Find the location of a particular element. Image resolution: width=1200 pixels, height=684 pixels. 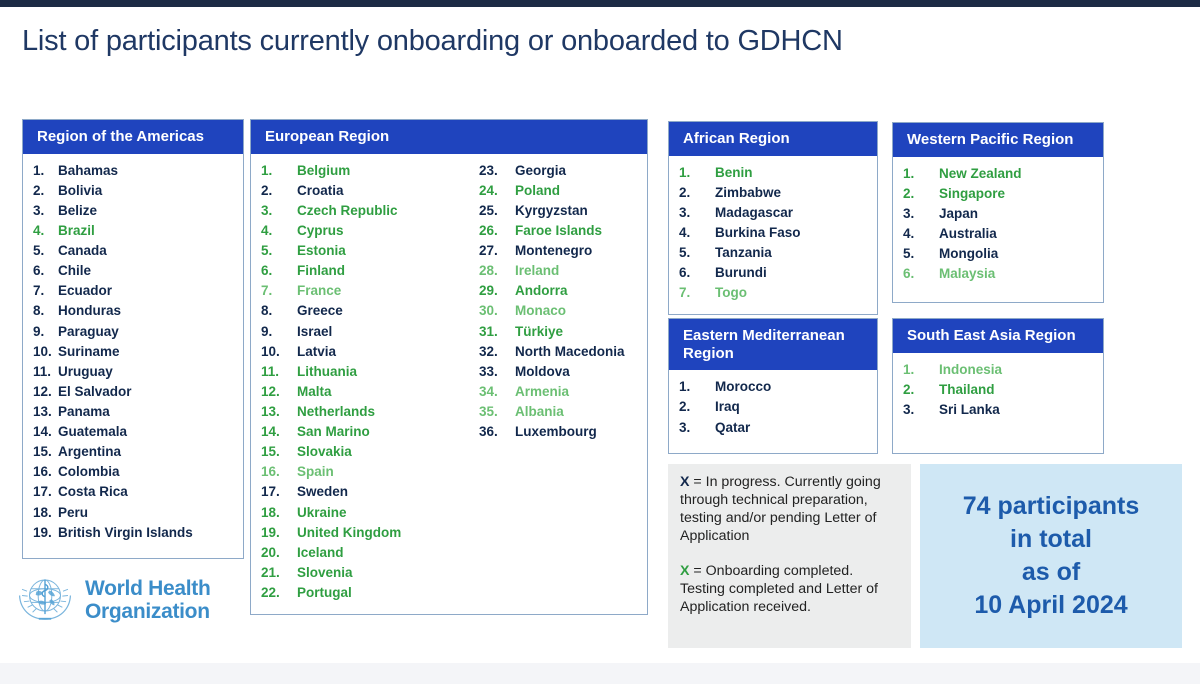

list-item: 2. Iraq is located at coordinates (774, 407).